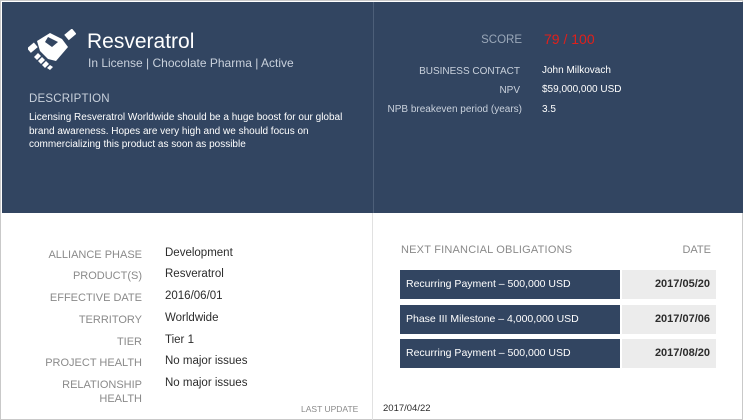 The height and width of the screenshot is (420, 743). What do you see at coordinates (576, 70) in the screenshot?
I see `business-contact-value: John Milkovach` at bounding box center [576, 70].